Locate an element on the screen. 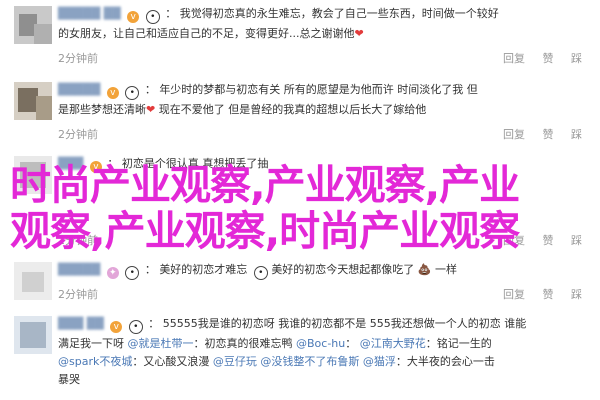 This screenshot has height=400, width=600. comment-text-line: 是那些梦想还清晰❤ 现在不爱他了 但是曾经的我真的超想以后长大了嫁给他 is located at coordinates (242, 109).